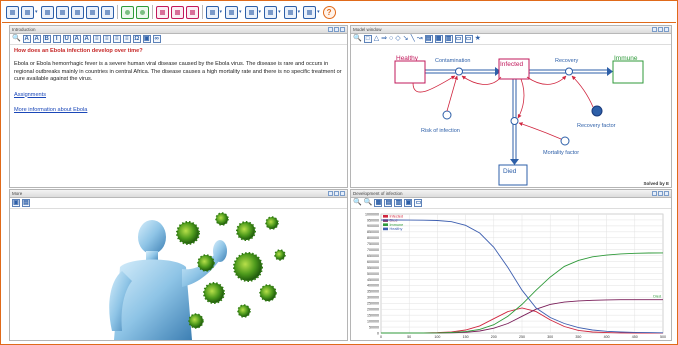  What do you see at coordinates (66, 39) in the screenshot?
I see `underline-icon: U` at bounding box center [66, 39].